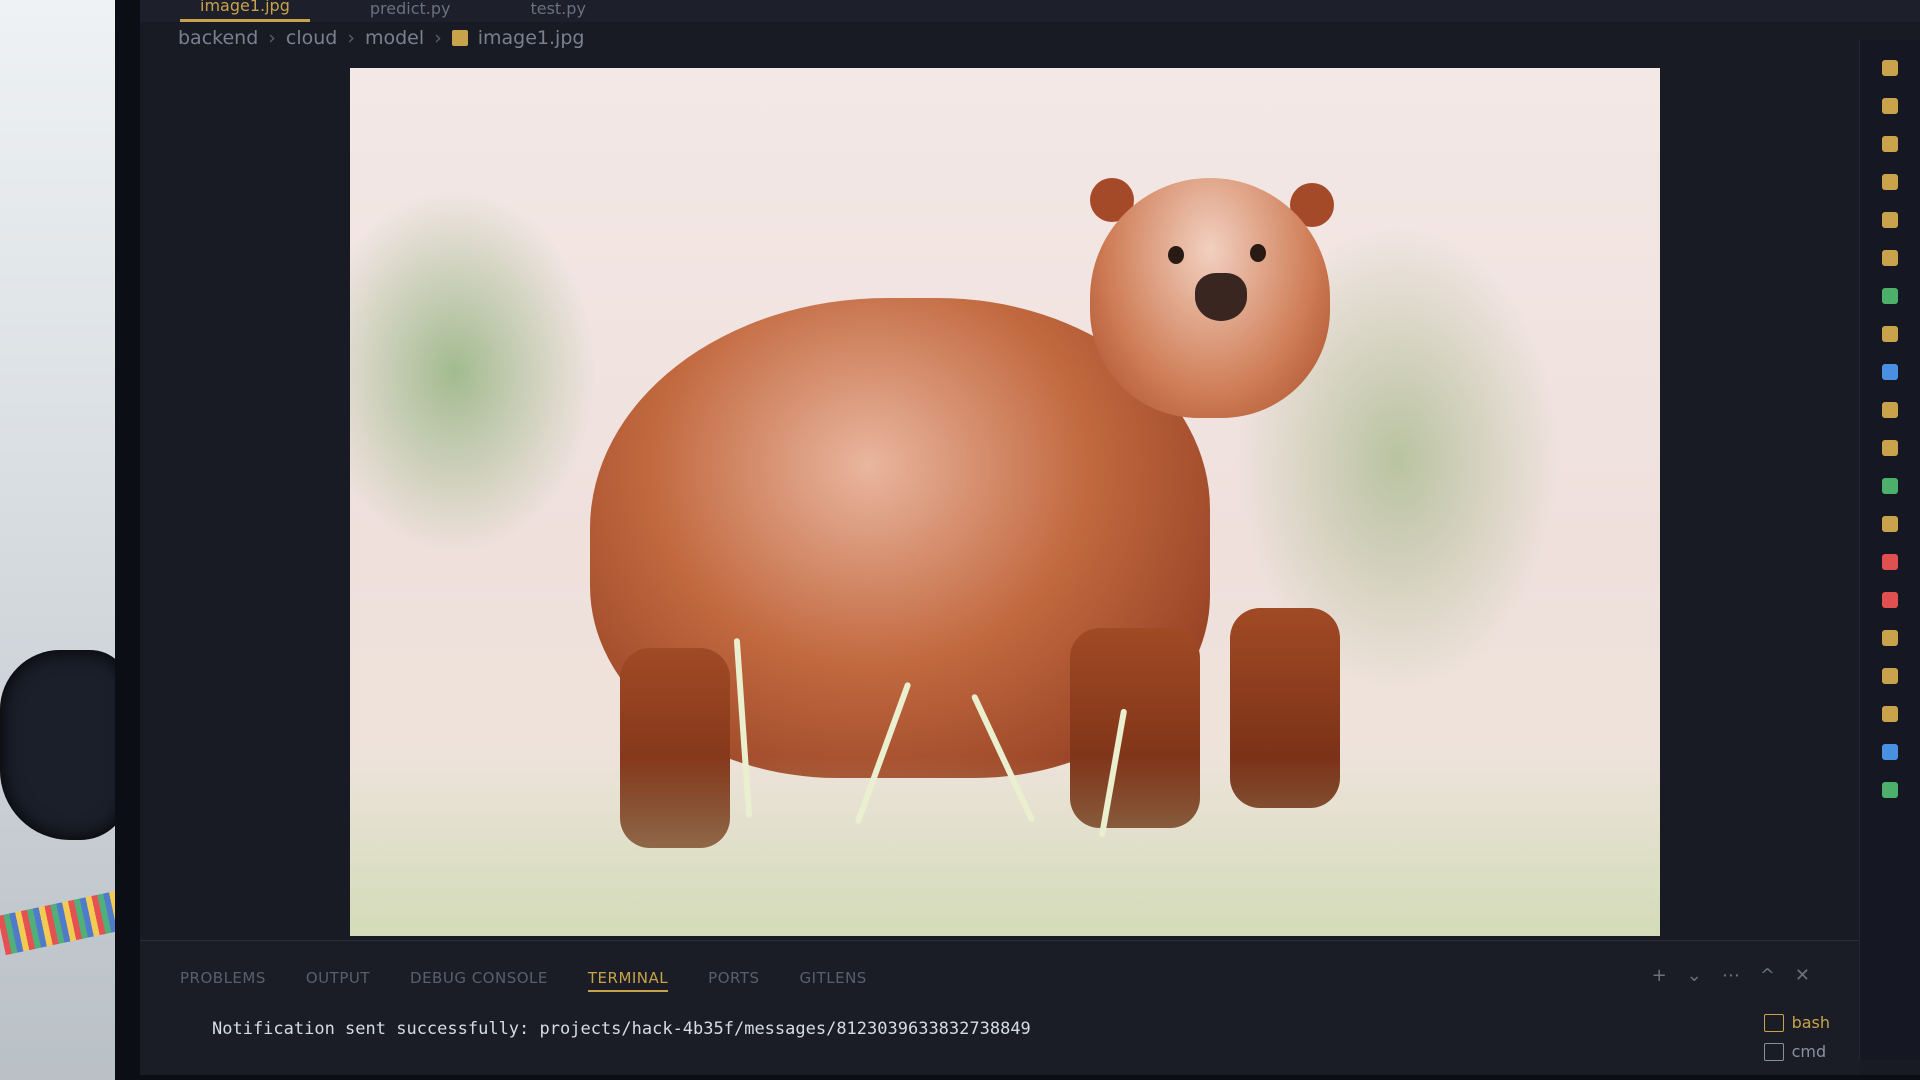 The image size is (1920, 1080). What do you see at coordinates (218, 38) in the screenshot?
I see `breadcrumb-item: backend` at bounding box center [218, 38].